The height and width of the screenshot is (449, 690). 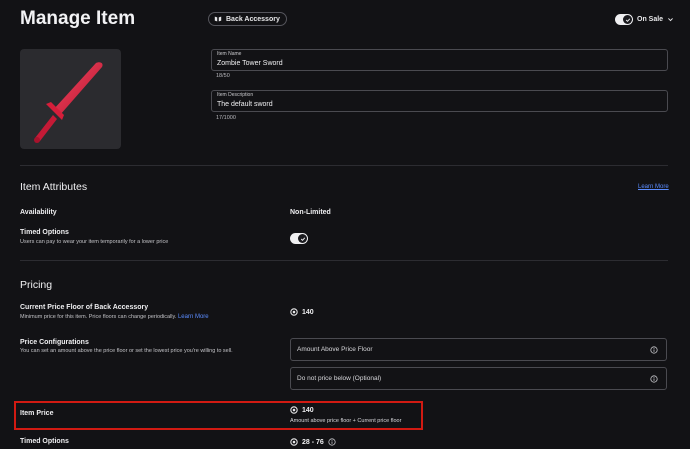 What do you see at coordinates (54, 187) in the screenshot?
I see `item-attributes-title: Item Attributes` at bounding box center [54, 187].